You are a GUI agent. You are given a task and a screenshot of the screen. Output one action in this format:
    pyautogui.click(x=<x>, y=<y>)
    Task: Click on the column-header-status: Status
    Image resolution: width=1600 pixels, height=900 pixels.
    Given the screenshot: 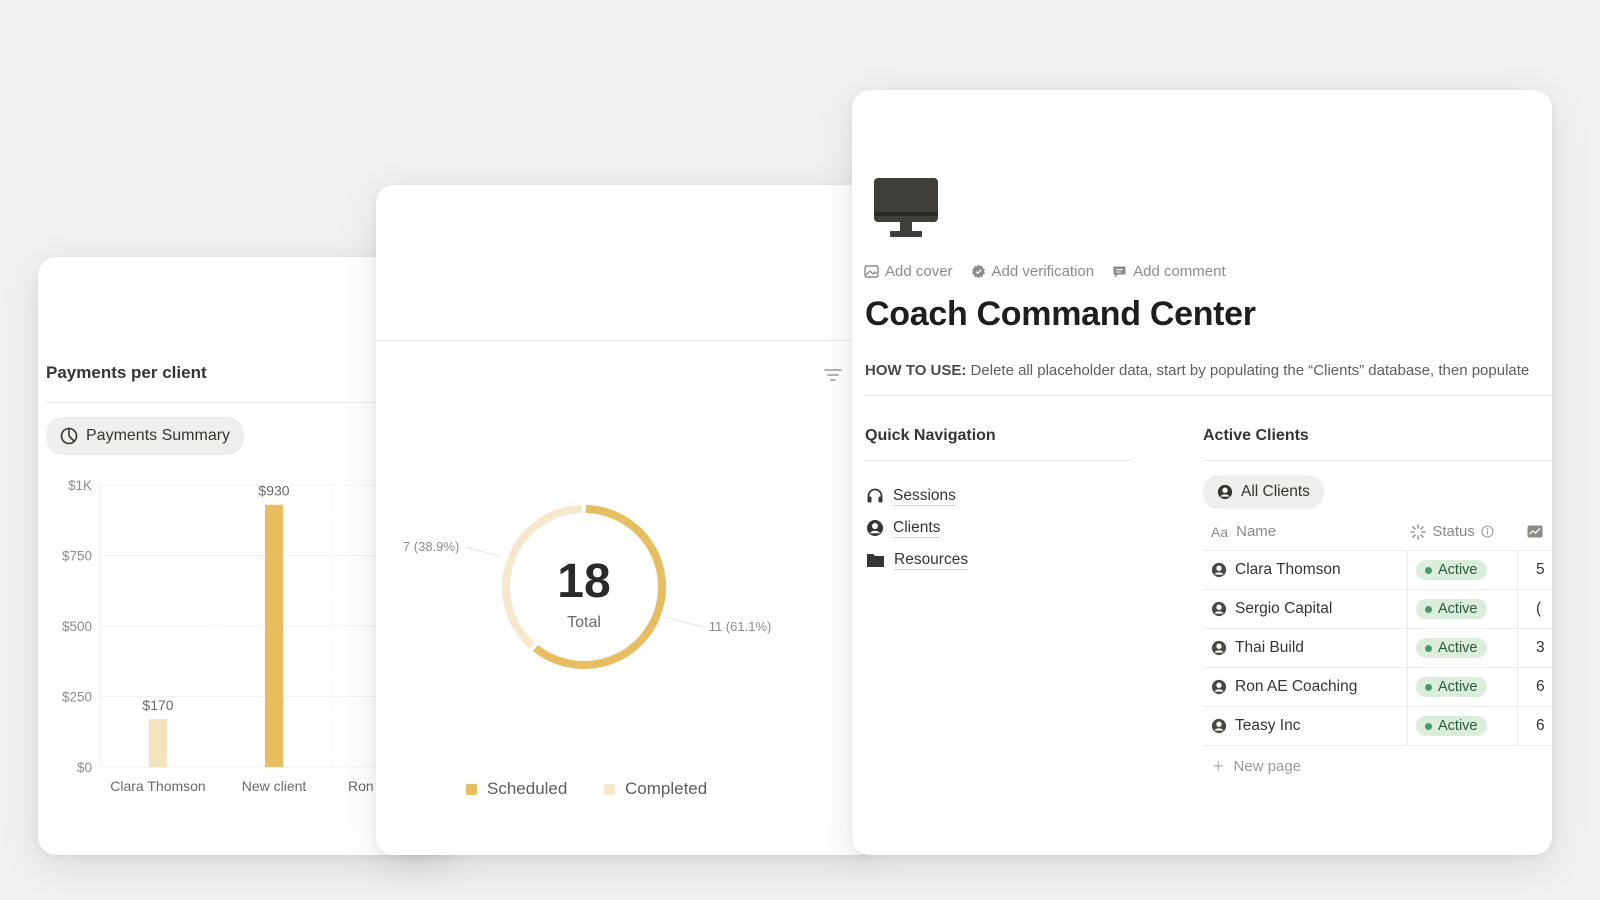 What is the action you would take?
    pyautogui.click(x=1460, y=531)
    